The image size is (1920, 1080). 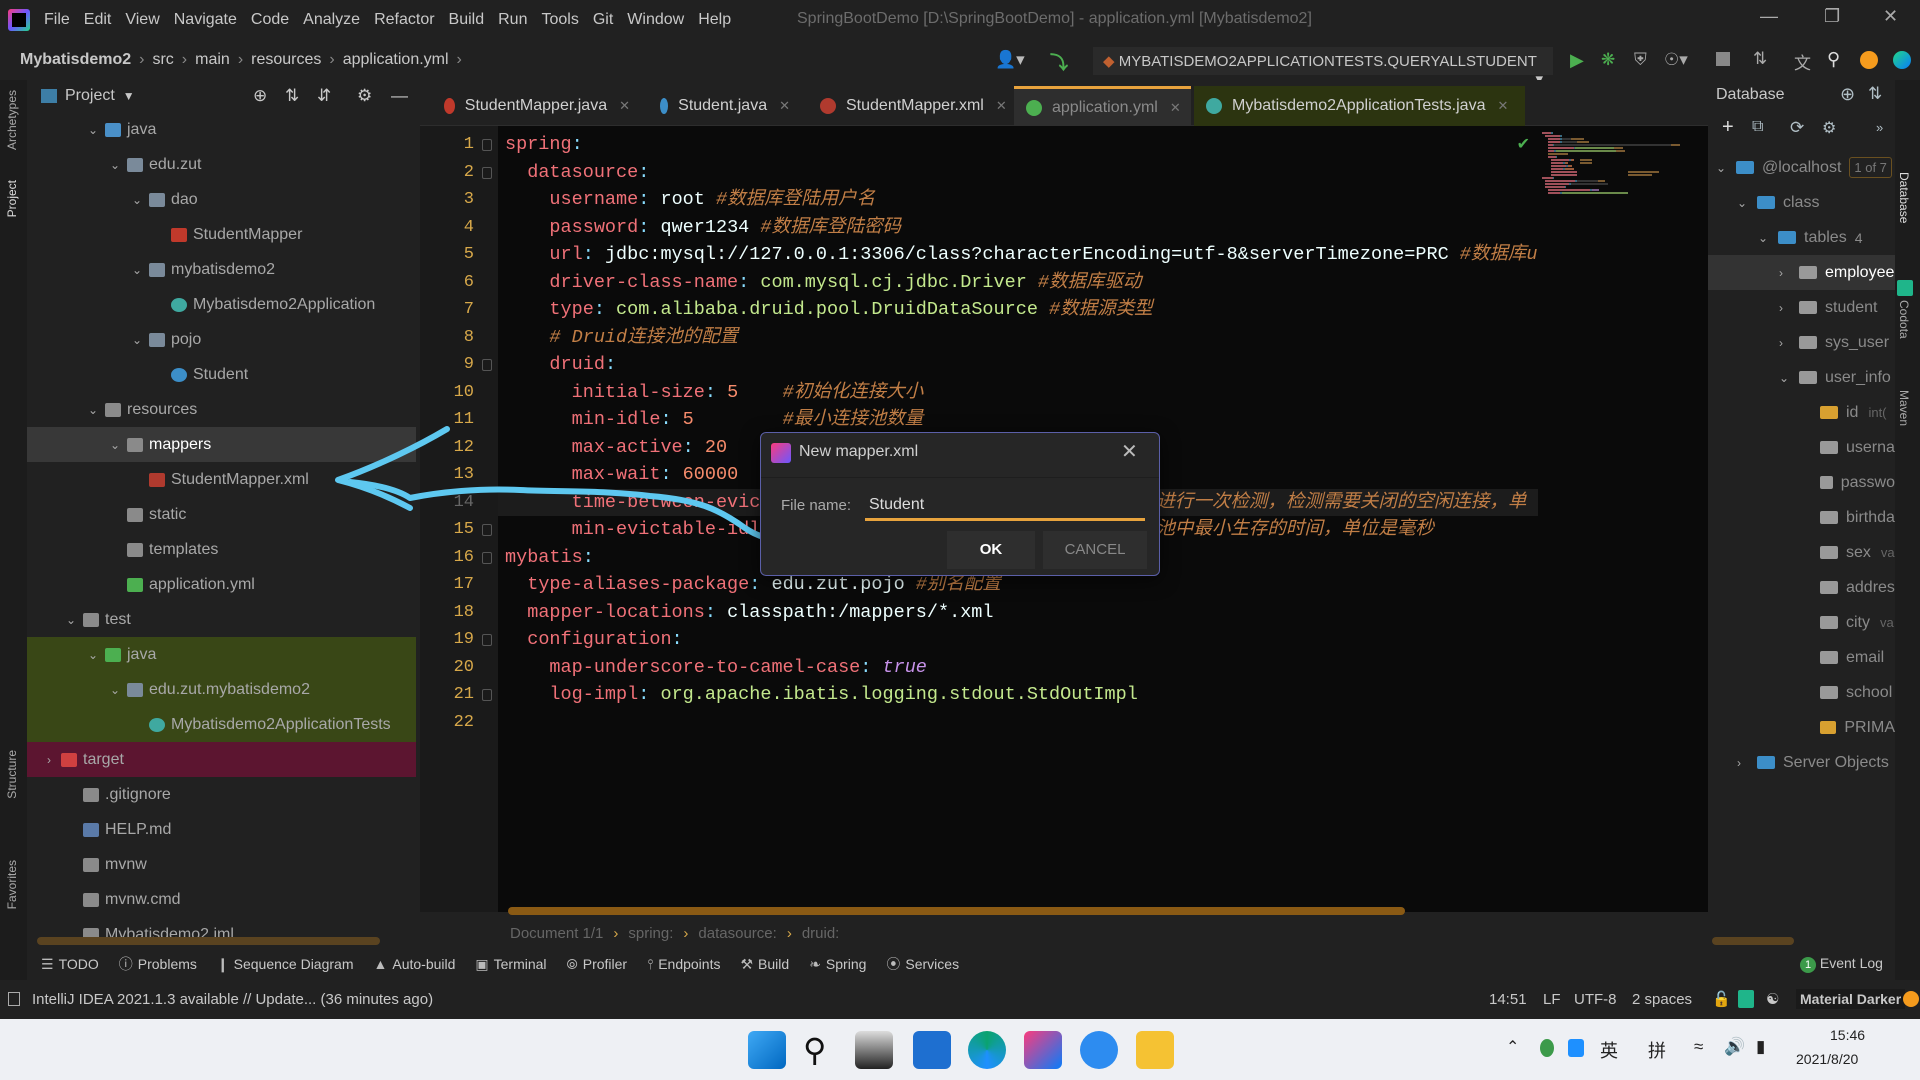 What do you see at coordinates (1801, 202) in the screenshot?
I see `database-tree-item: ⌄ class` at bounding box center [1801, 202].